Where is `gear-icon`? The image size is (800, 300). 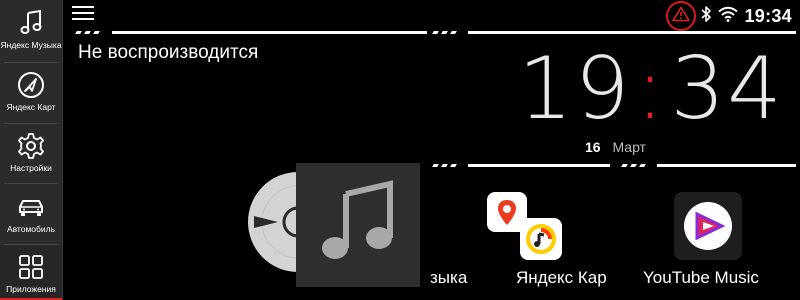 gear-icon is located at coordinates (31, 146).